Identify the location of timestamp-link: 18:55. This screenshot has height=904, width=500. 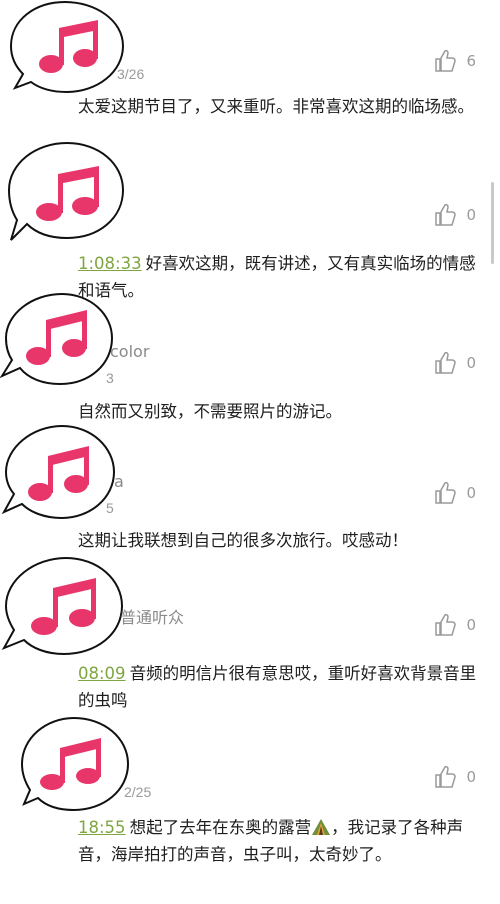
(102, 827).